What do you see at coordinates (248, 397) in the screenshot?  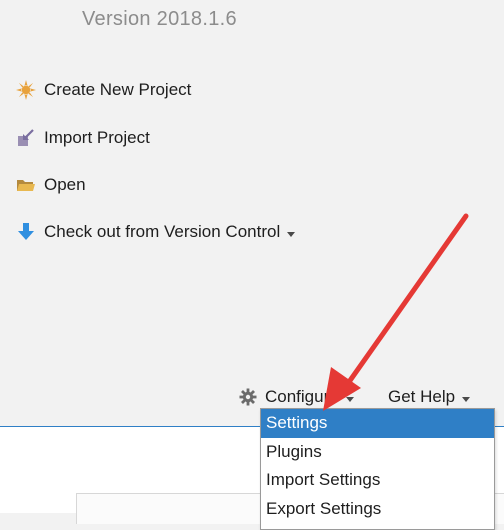 I see `gear-icon` at bounding box center [248, 397].